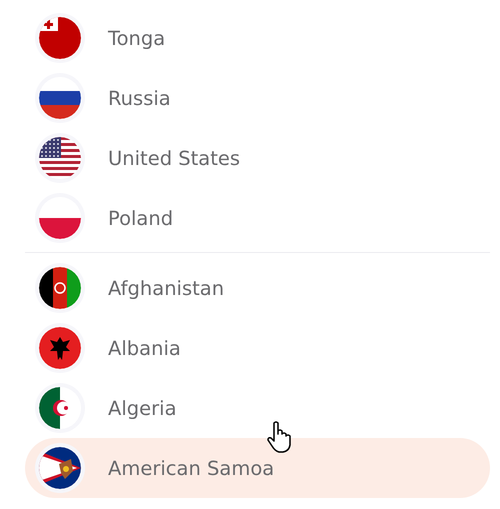 The width and height of the screenshot is (500, 509). What do you see at coordinates (257, 408) in the screenshot?
I see `country-item: Algeria` at bounding box center [257, 408].